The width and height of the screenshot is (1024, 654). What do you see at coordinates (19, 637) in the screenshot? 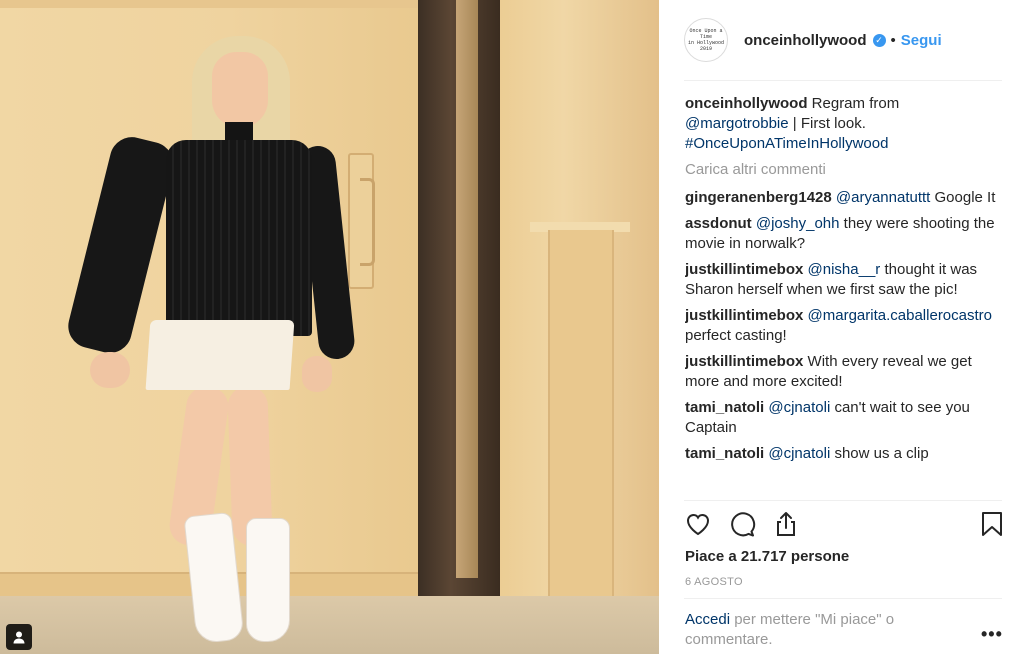
I see `user-tag-icon` at bounding box center [19, 637].